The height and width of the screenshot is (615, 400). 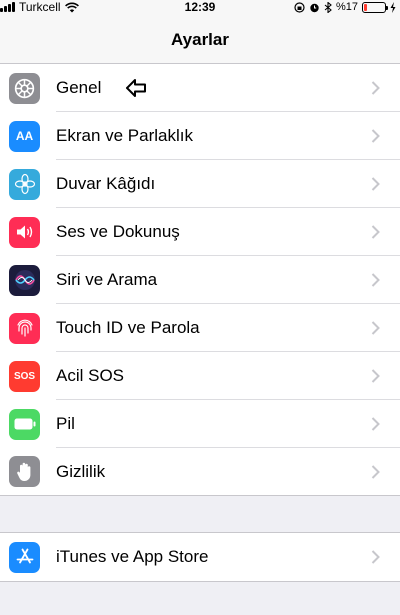 What do you see at coordinates (24, 184) in the screenshot?
I see `wallpaper-flower-icon` at bounding box center [24, 184].